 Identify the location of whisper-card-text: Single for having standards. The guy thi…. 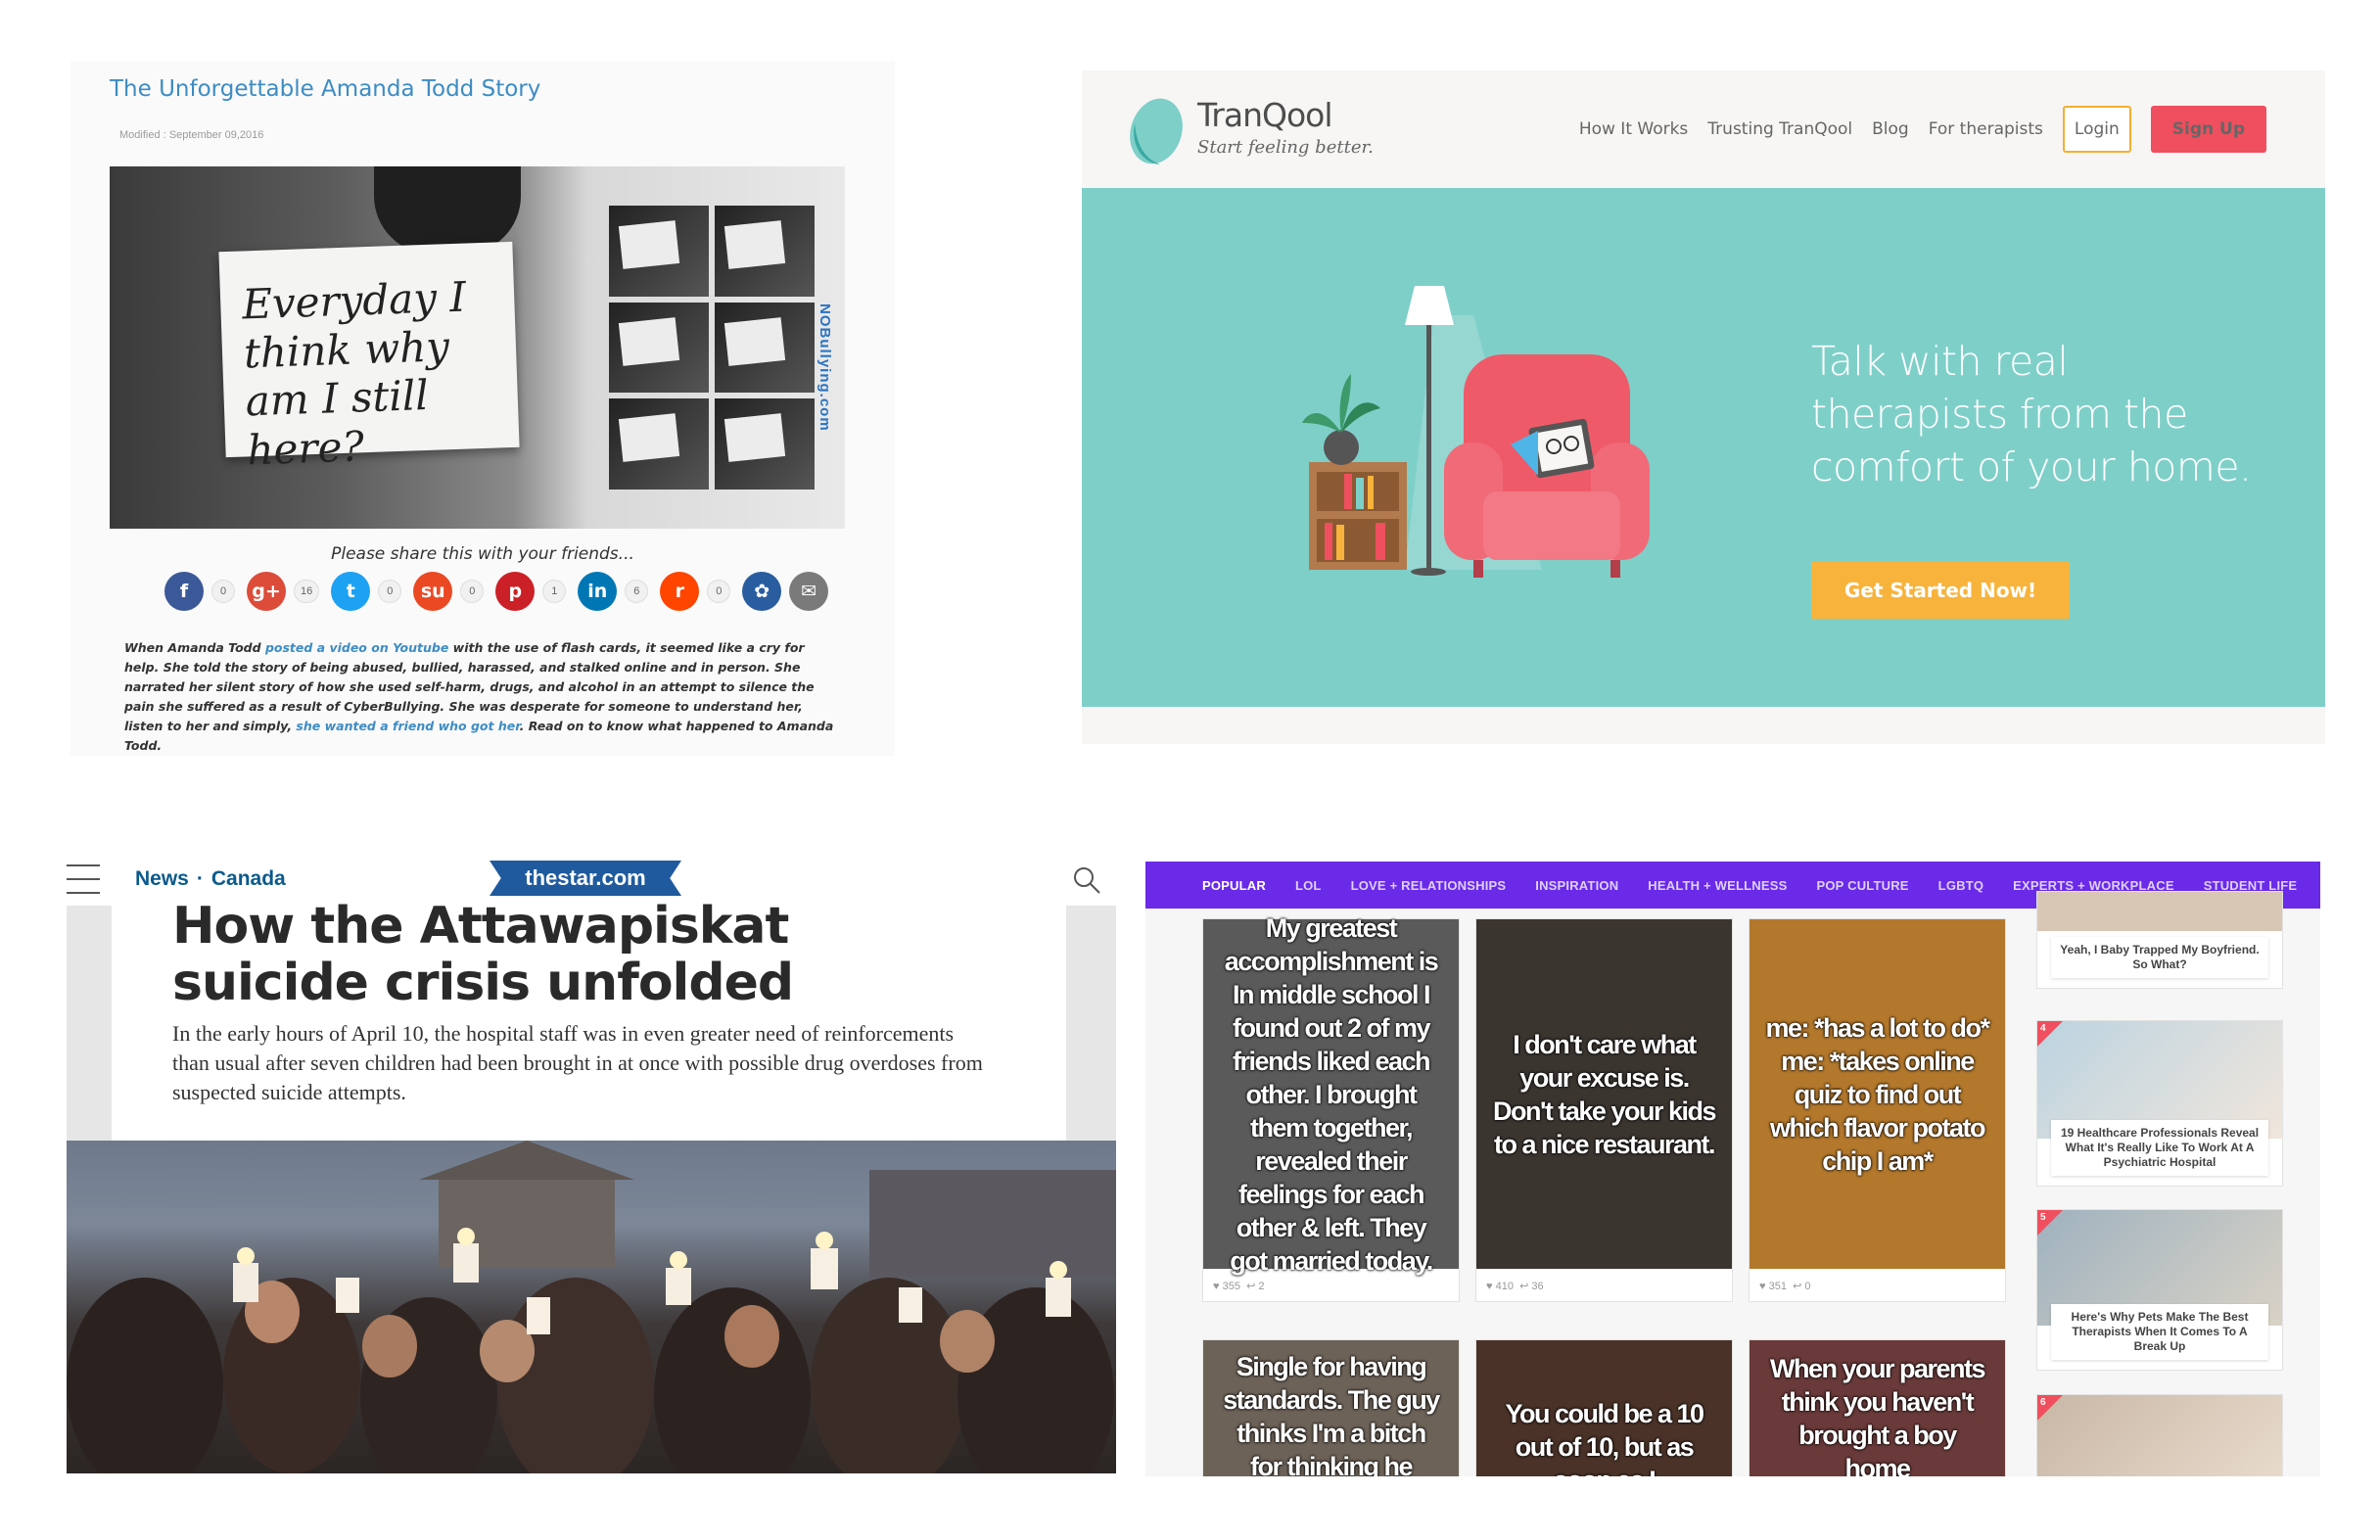
(1331, 1408).